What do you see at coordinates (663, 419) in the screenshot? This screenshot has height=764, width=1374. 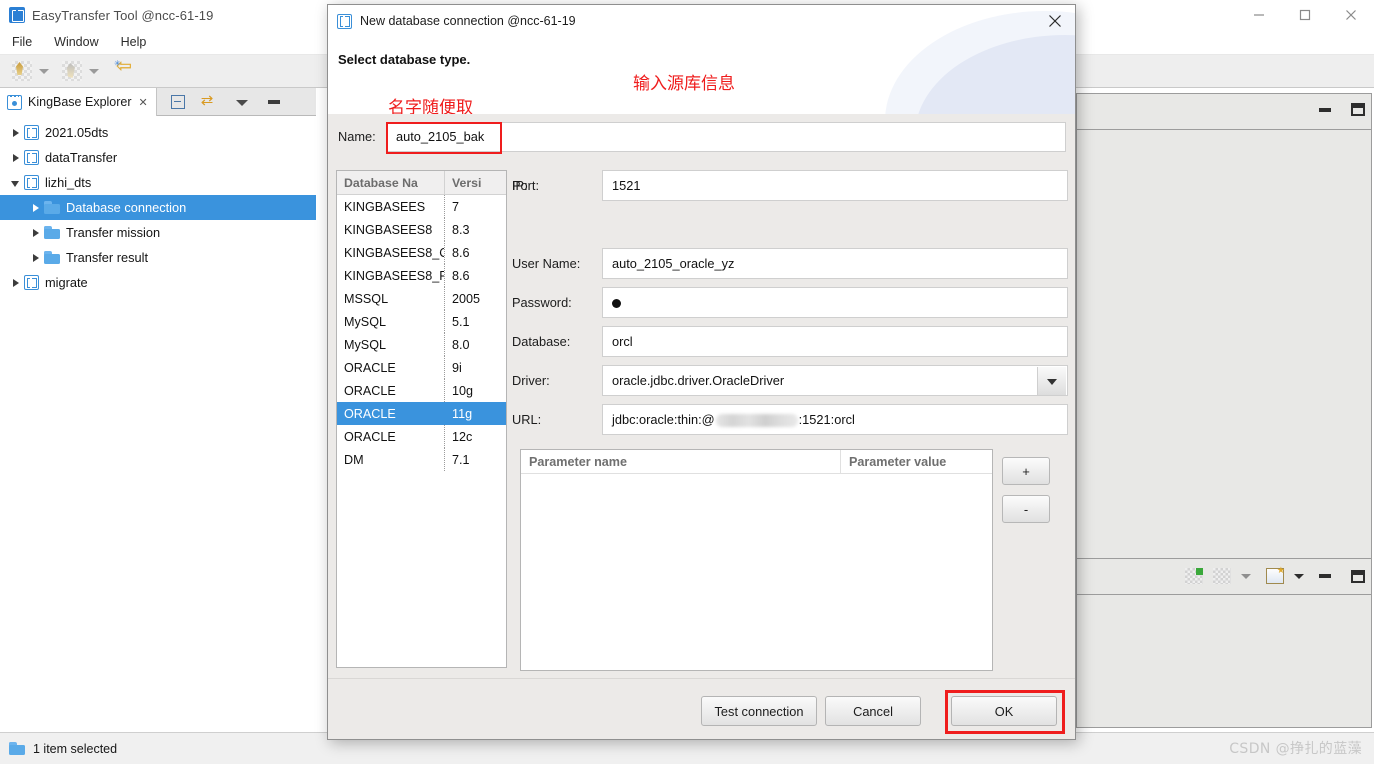 I see `url-prefix: jdbc:oracle:thin:@` at bounding box center [663, 419].